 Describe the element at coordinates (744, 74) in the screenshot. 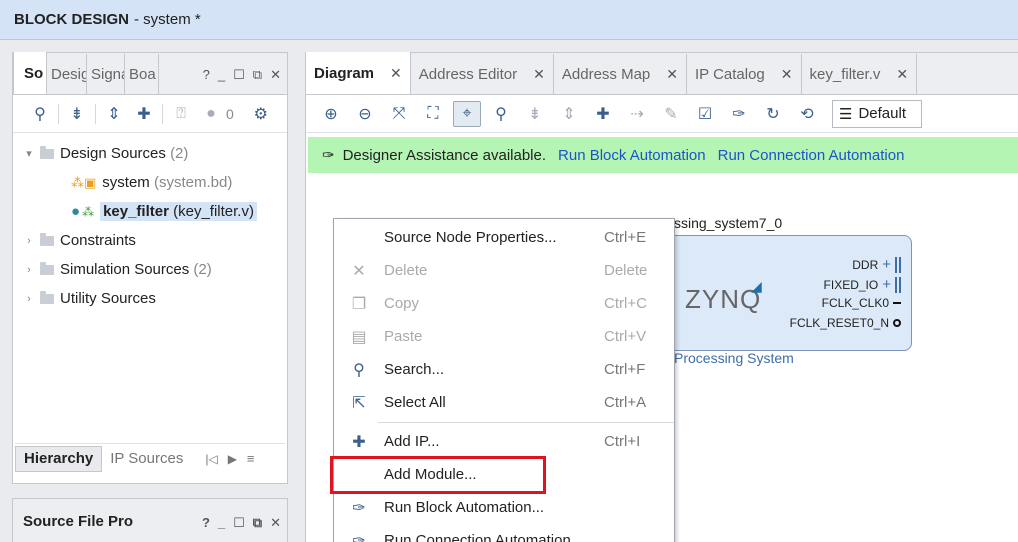

I see `tab-ip-catalog: IP Catalog ✕` at that location.